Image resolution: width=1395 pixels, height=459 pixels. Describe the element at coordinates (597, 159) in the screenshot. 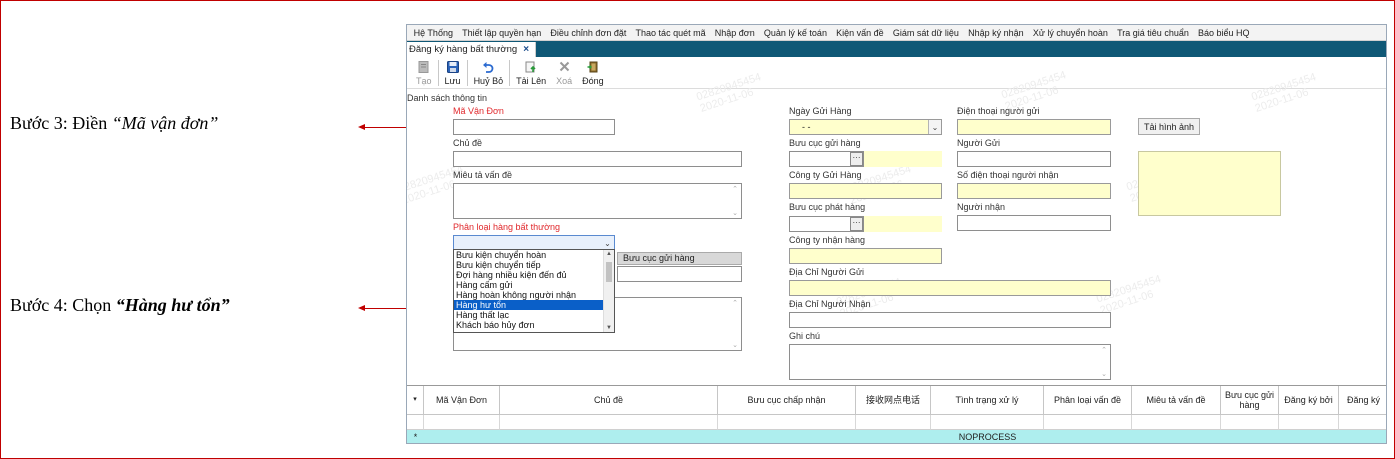

I see `subject-input` at that location.